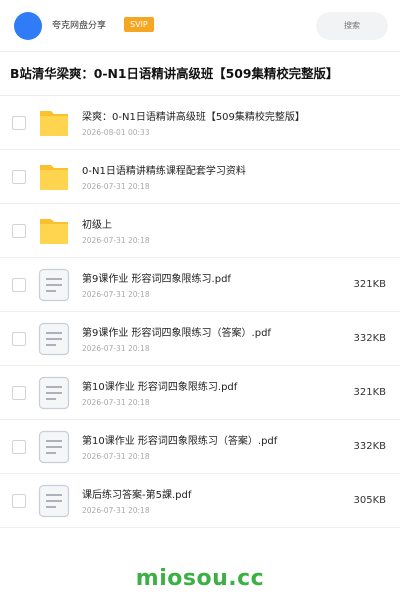 The image size is (400, 600). I want to click on file-name: 第10课作业 形容词四象限练习（答案）.pdf, so click(179, 441).